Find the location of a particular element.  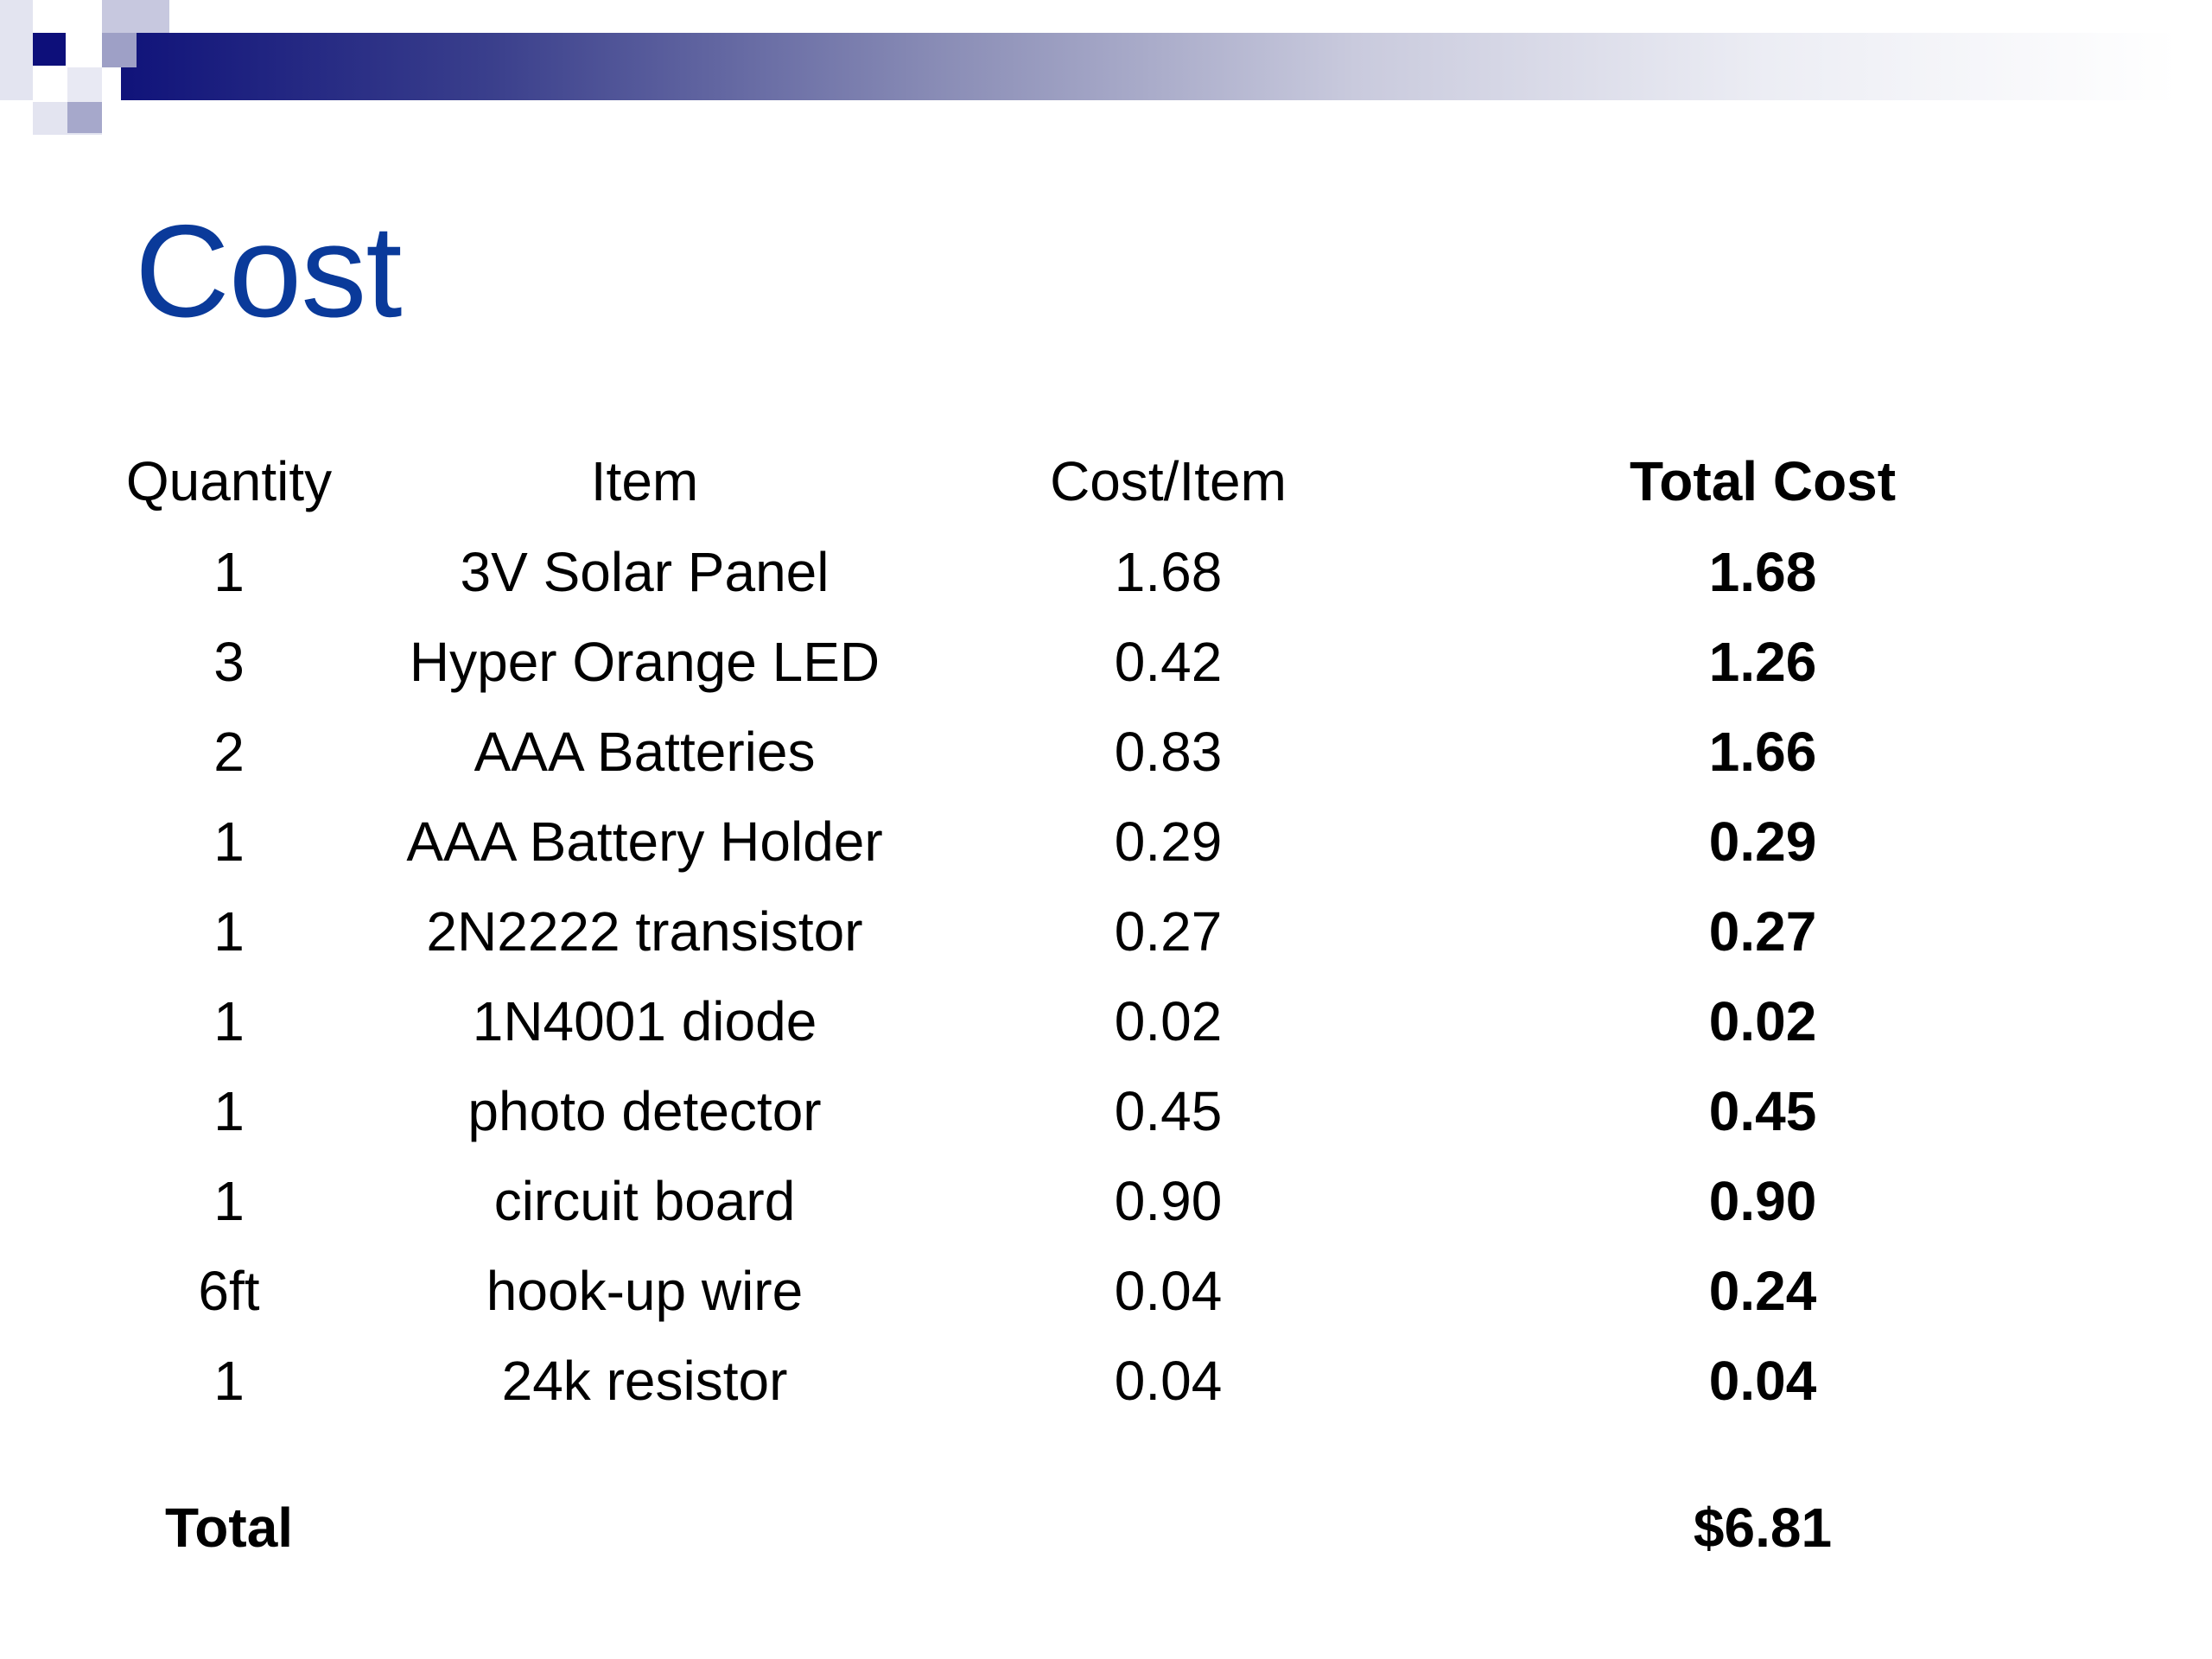

table-cell-item: photo detector is located at coordinates (644, 1111).